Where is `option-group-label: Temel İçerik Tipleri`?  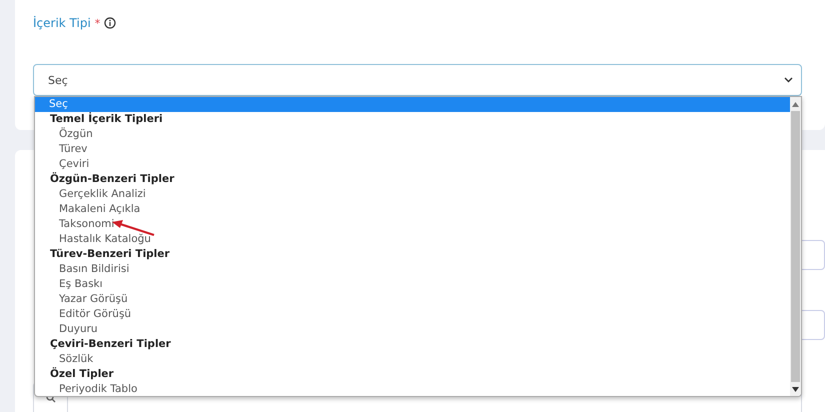 option-group-label: Temel İçerik Tipleri is located at coordinates (106, 119).